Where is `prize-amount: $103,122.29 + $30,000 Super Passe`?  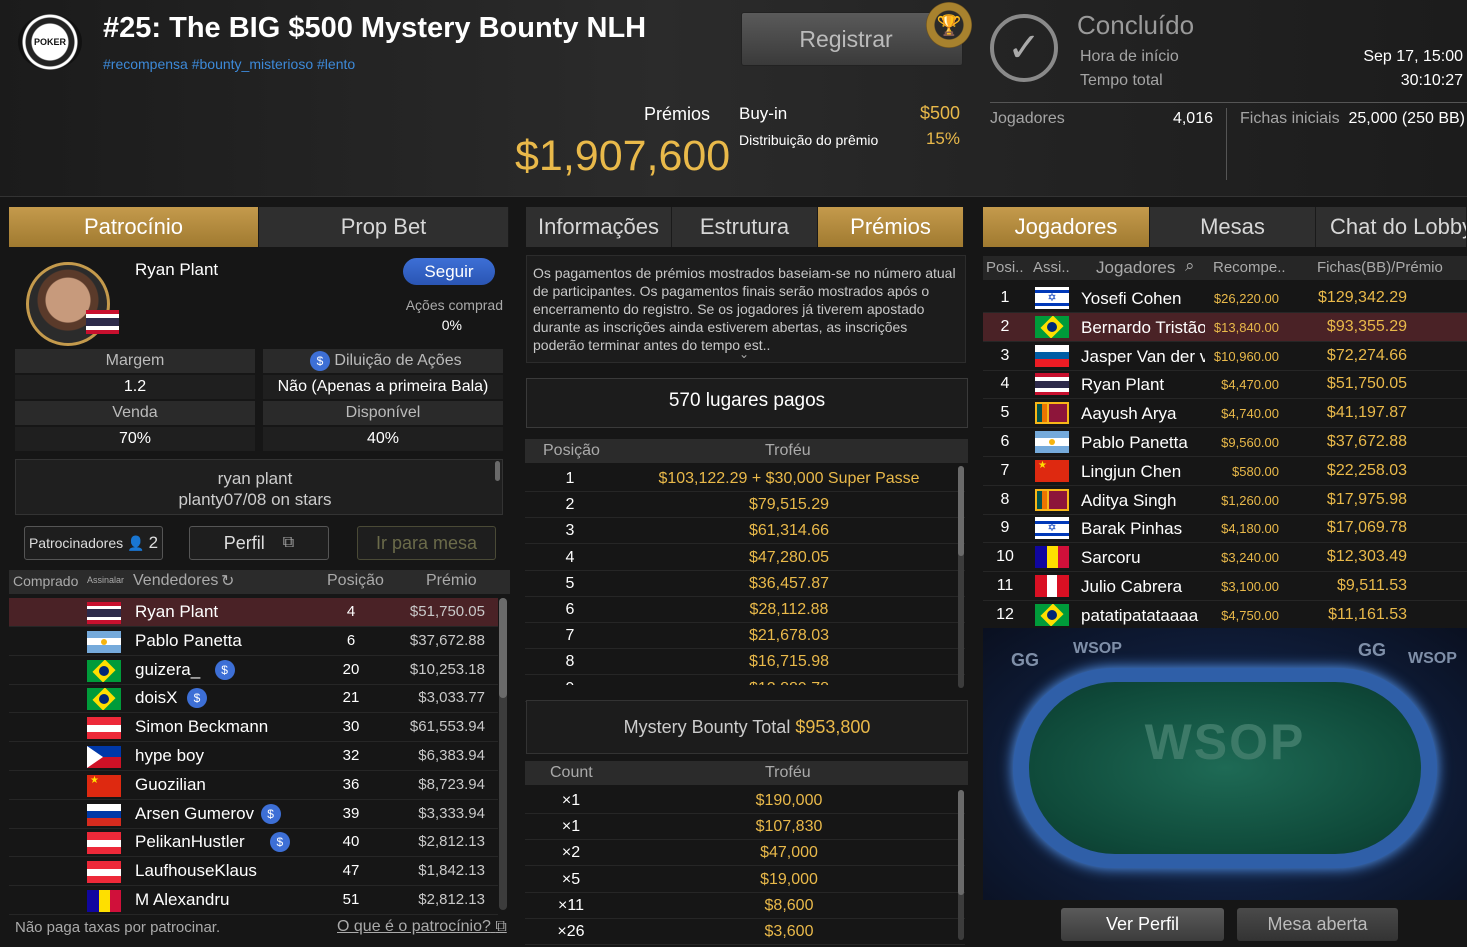
prize-amount: $103,122.29 + $30,000 Super Passe is located at coordinates (789, 478).